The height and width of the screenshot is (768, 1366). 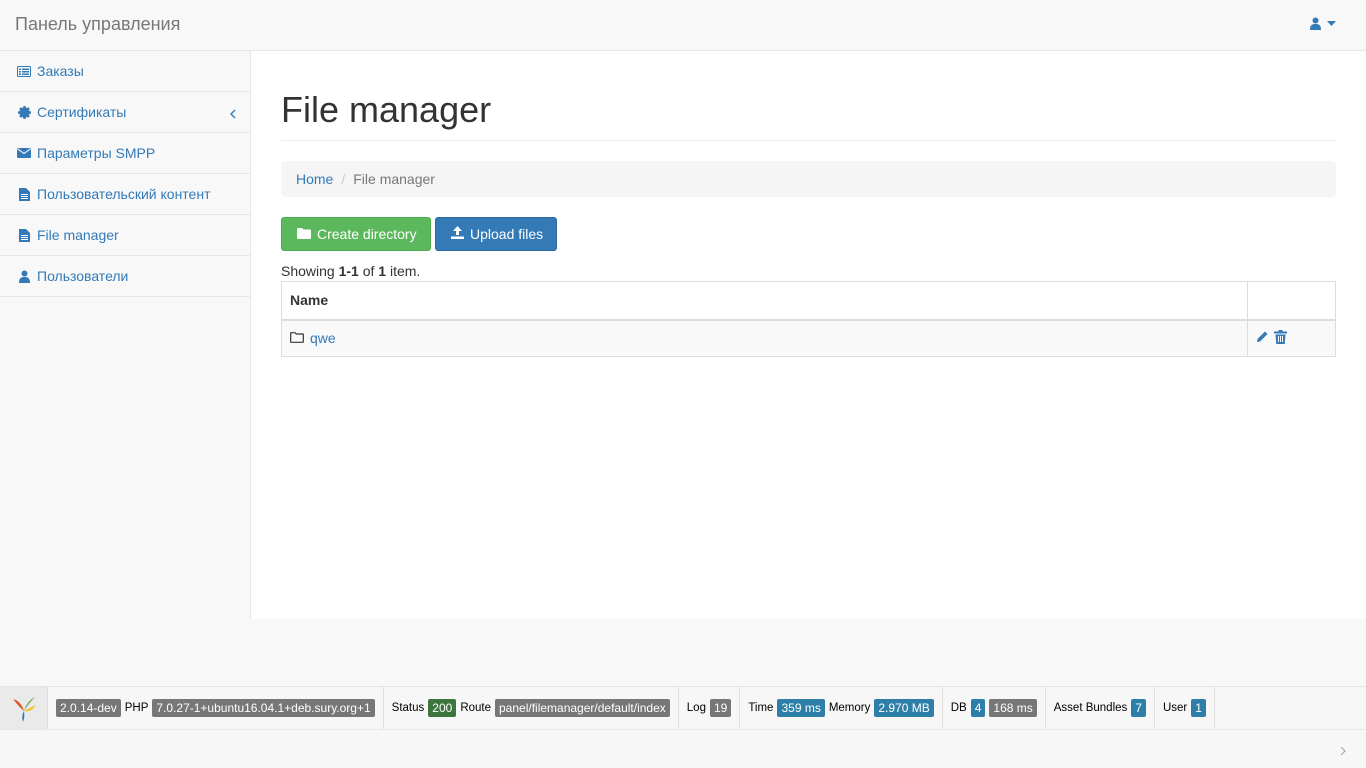 What do you see at coordinates (457, 234) in the screenshot?
I see `upload-icon` at bounding box center [457, 234].